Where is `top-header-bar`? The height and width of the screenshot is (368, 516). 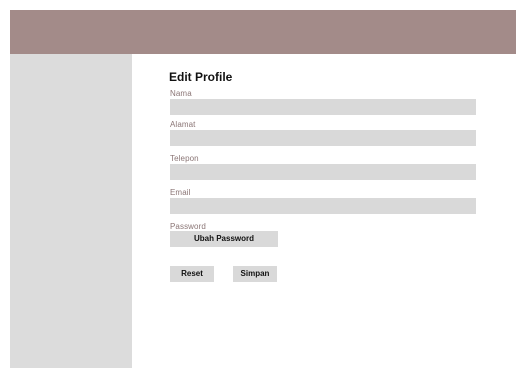
top-header-bar is located at coordinates (263, 32).